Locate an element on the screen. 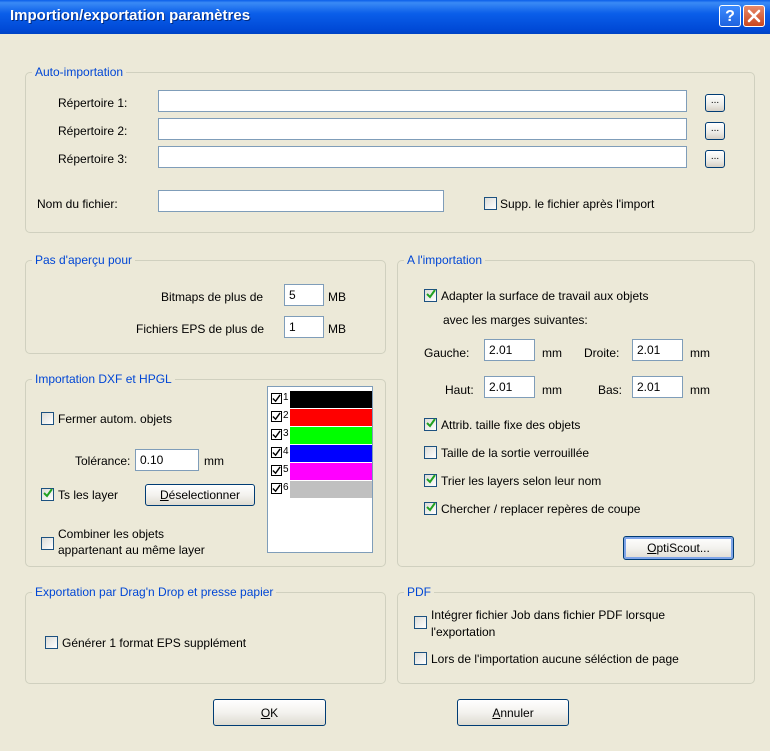  no-page-selection-checkbox is located at coordinates (420, 658).